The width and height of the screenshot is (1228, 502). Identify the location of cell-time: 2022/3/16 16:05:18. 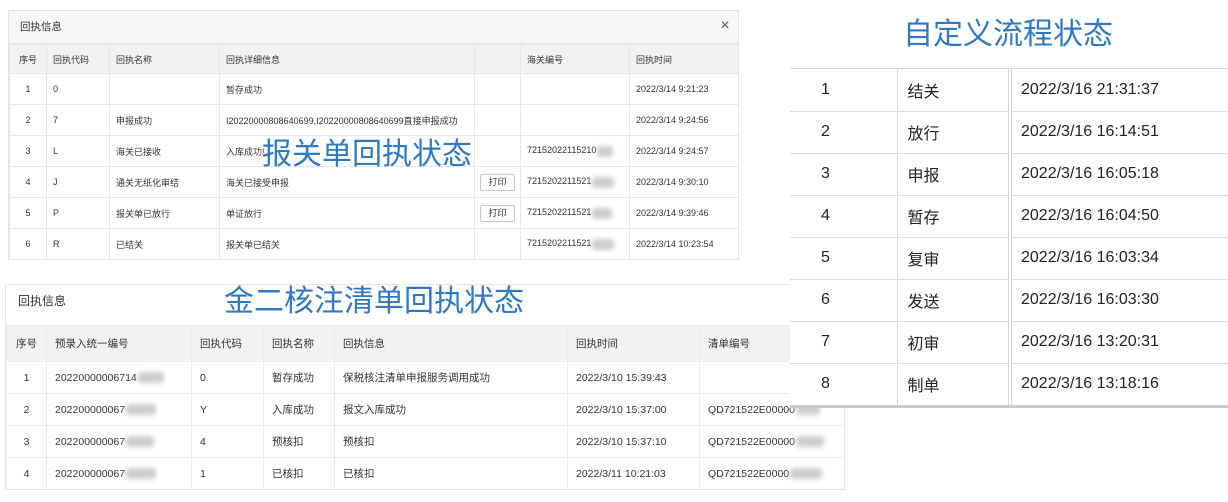
(1118, 174).